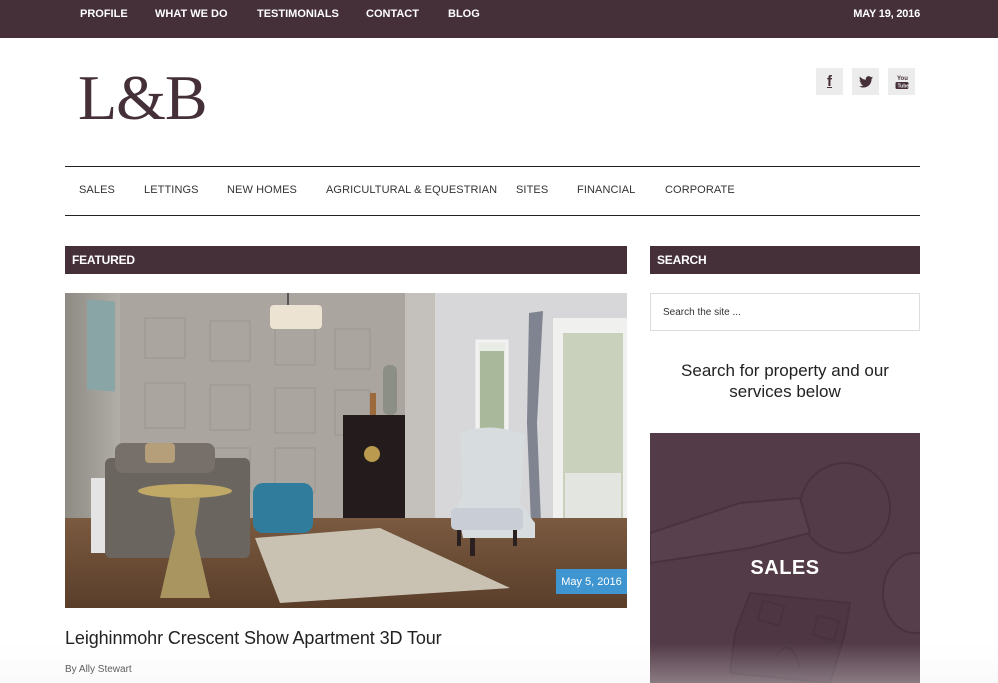  I want to click on twitter-button, so click(865, 81).